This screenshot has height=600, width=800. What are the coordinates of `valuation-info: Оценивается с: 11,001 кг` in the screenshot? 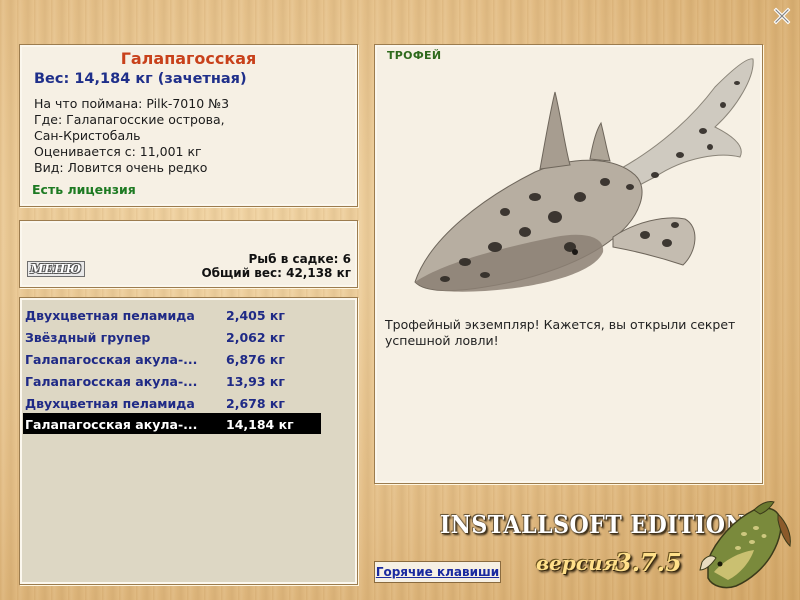 It's located at (118, 151).